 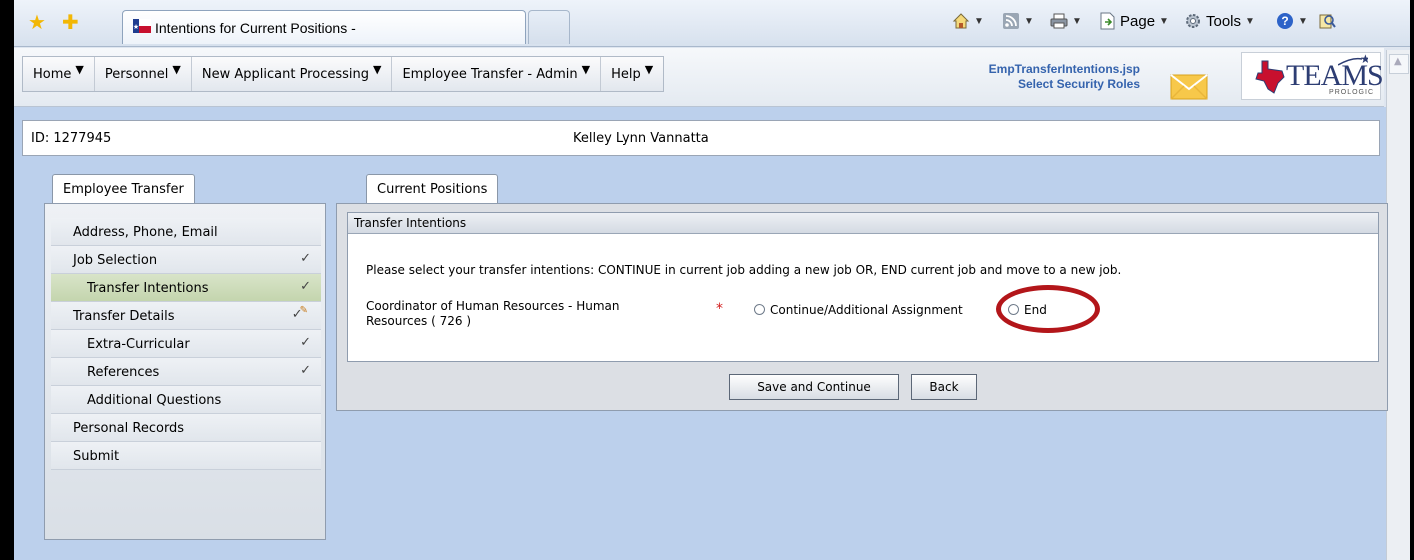 I want to click on page-menu-label: Page, so click(x=1138, y=21).